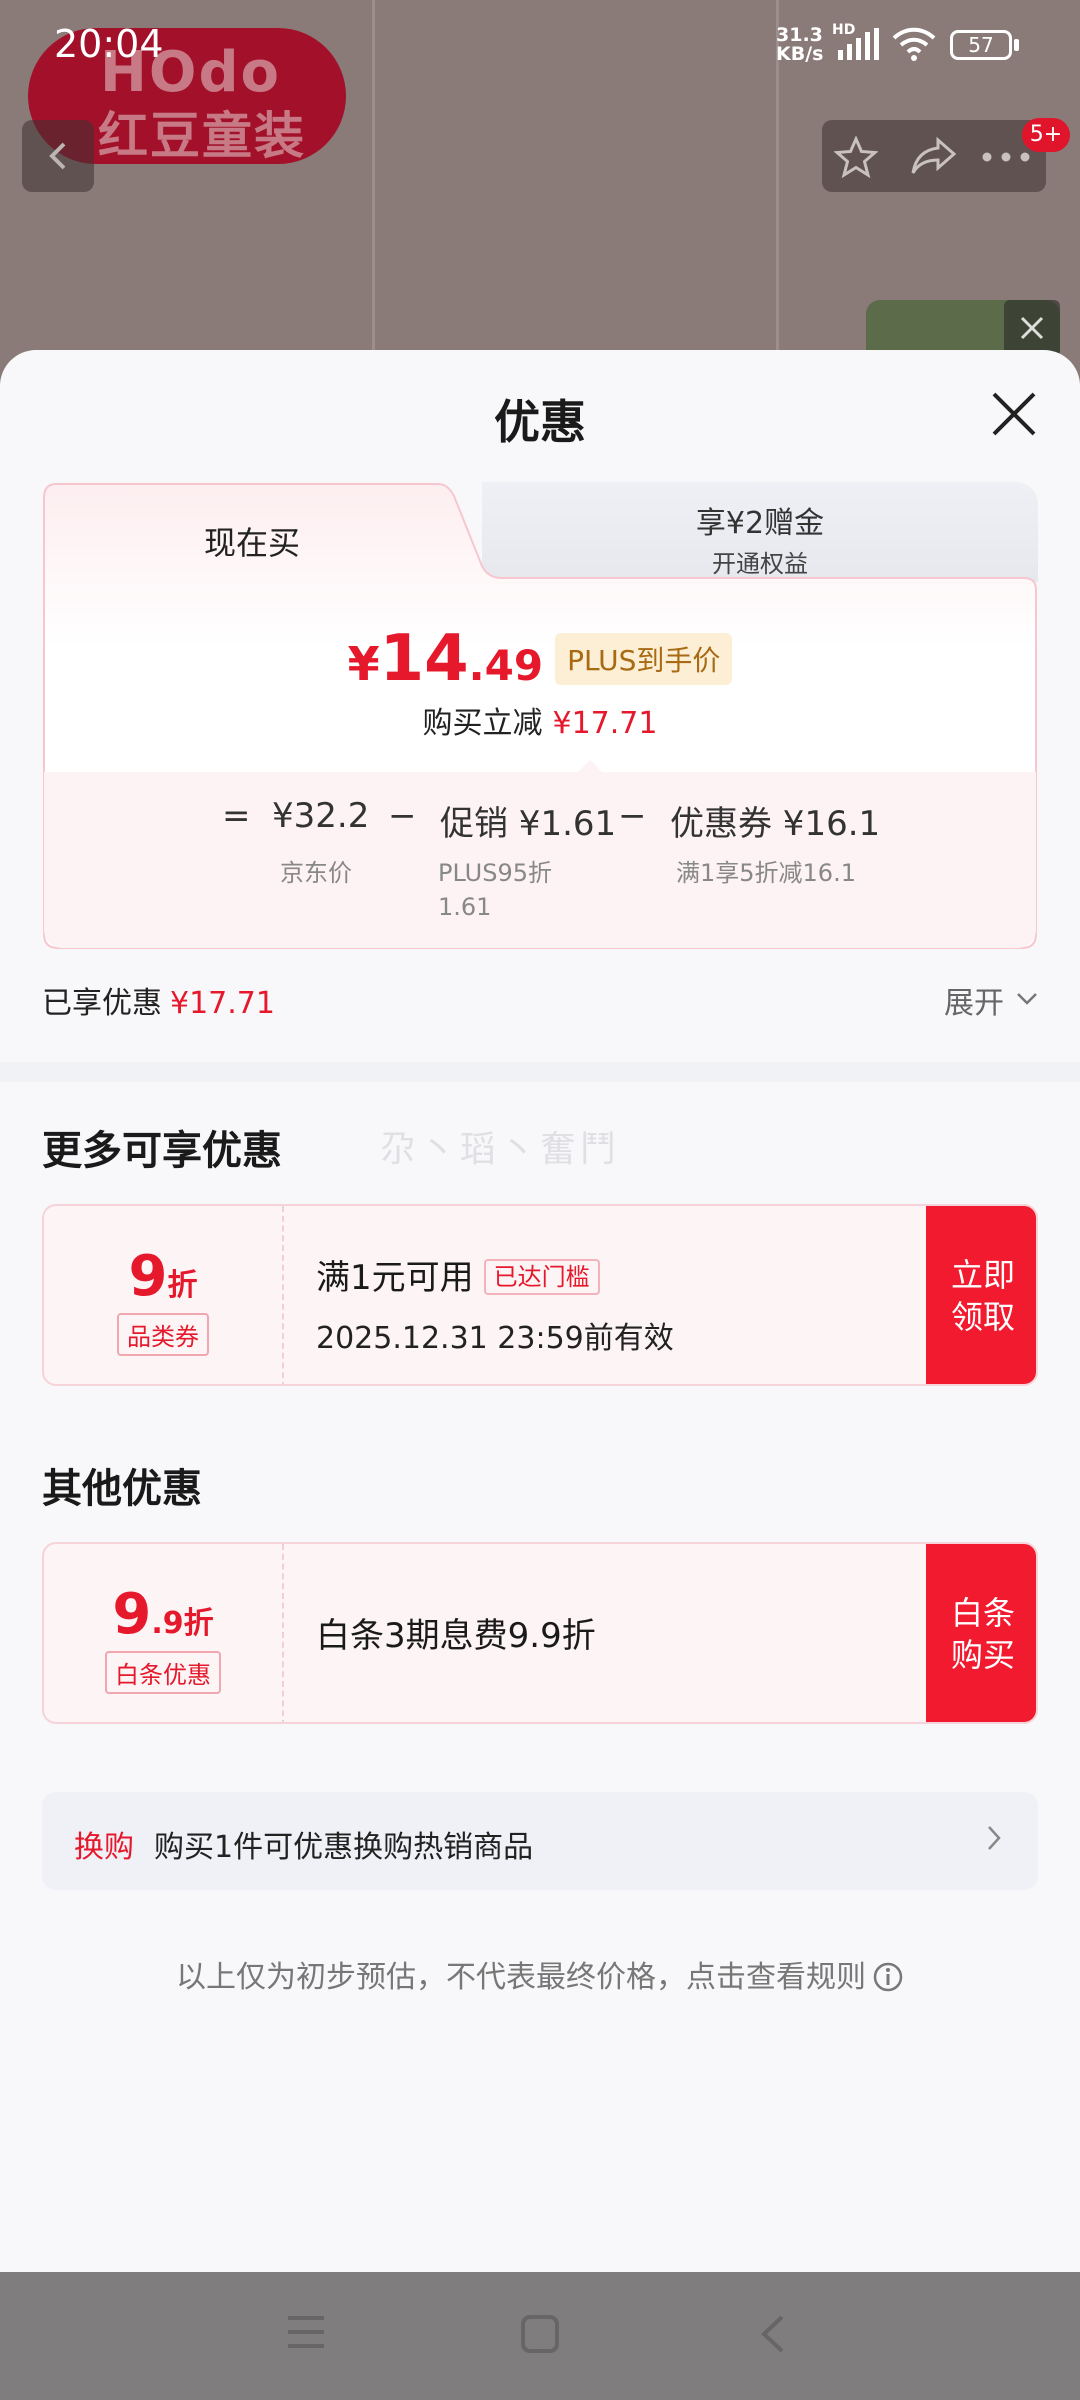 This screenshot has width=1080, height=2400. I want to click on watermark: 尕丶瑫丶奮鬥, so click(500, 1149).